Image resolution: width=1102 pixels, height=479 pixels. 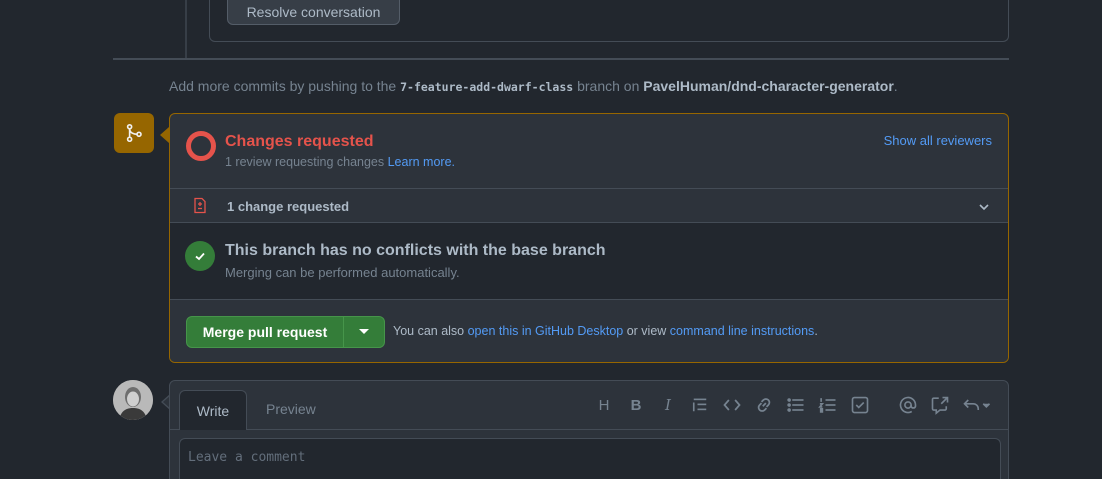 What do you see at coordinates (200, 205) in the screenshot?
I see `file-diff-icon` at bounding box center [200, 205].